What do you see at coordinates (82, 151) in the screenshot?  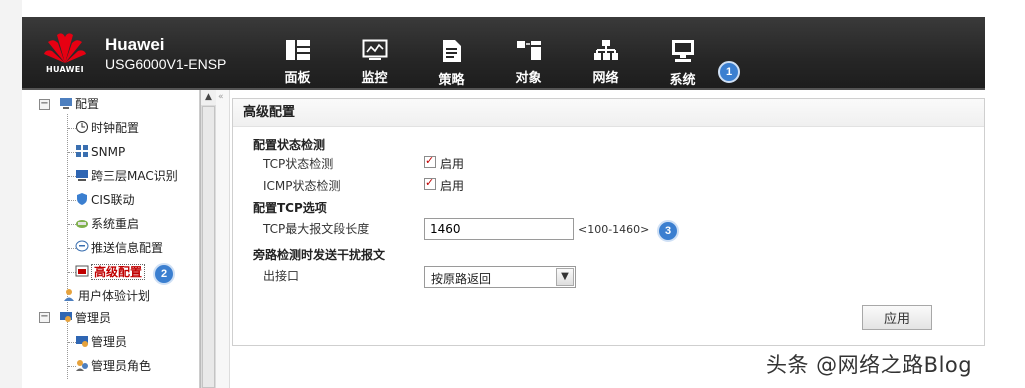 I see `snmp-icon` at bounding box center [82, 151].